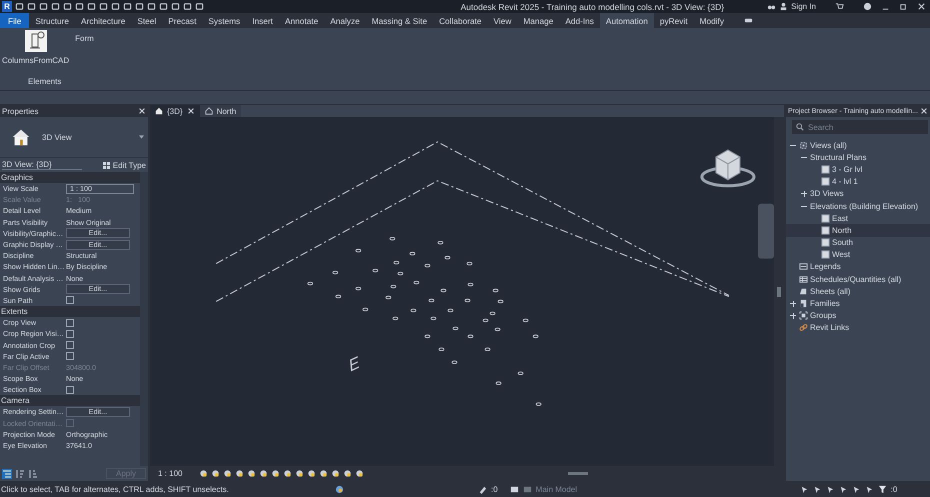 The height and width of the screenshot is (497, 930). What do you see at coordinates (579, 20) in the screenshot?
I see `ribbon-tab: Add-Ins` at bounding box center [579, 20].